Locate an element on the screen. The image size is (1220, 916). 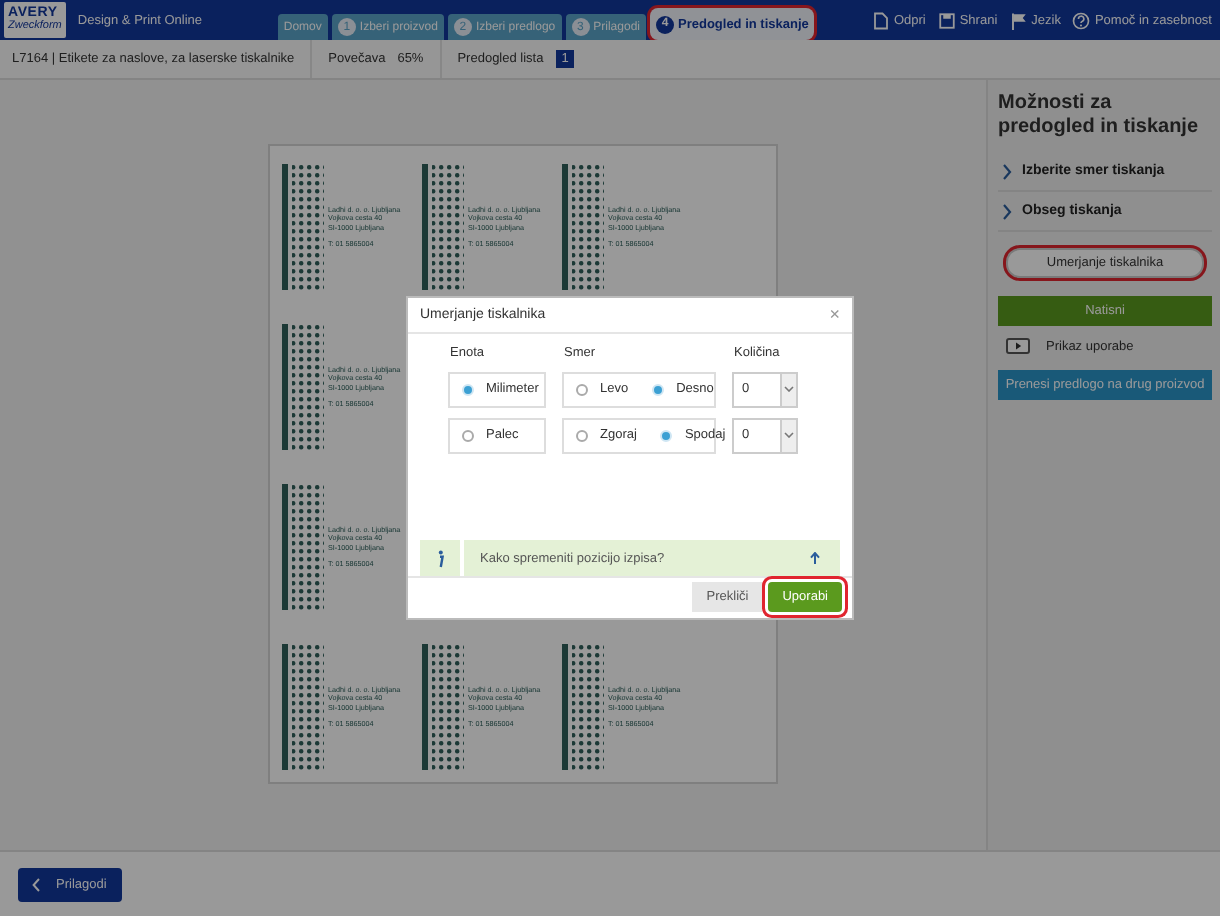
chevron-left-icon is located at coordinates (36, 884).